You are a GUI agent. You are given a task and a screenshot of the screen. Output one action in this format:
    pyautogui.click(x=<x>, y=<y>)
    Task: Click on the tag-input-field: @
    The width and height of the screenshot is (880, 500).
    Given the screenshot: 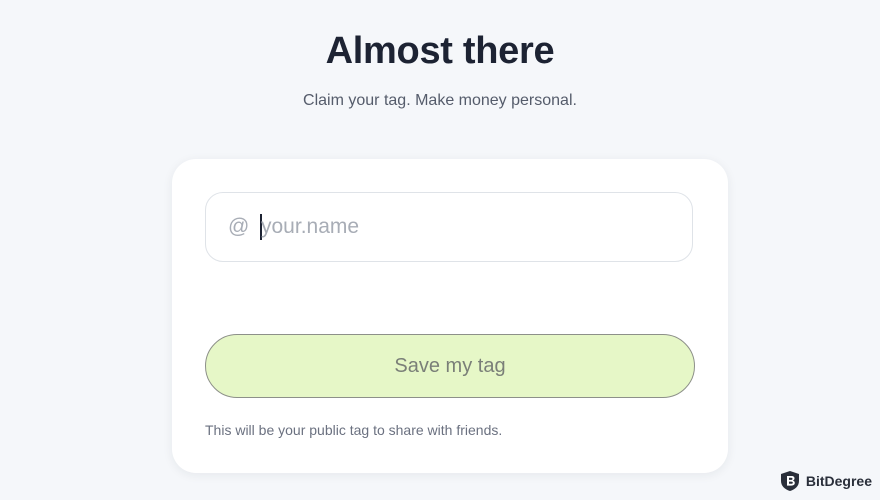 What is the action you would take?
    pyautogui.click(x=449, y=227)
    